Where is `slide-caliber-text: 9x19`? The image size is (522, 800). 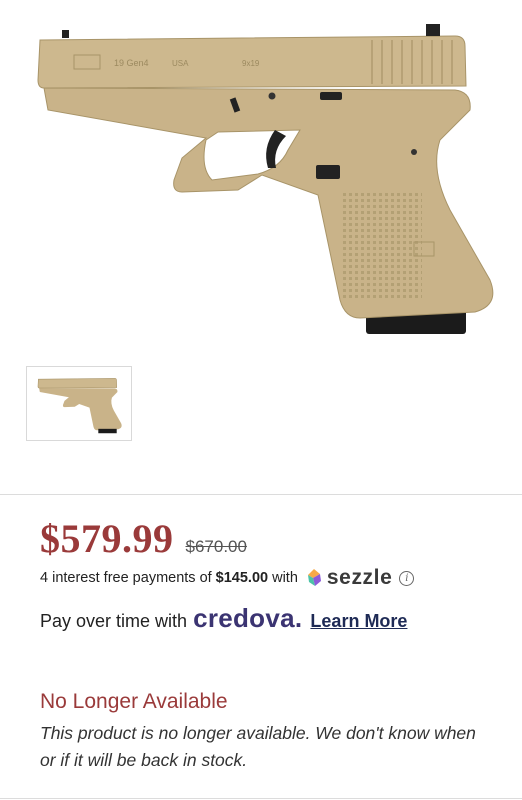 slide-caliber-text: 9x19 is located at coordinates (251, 63).